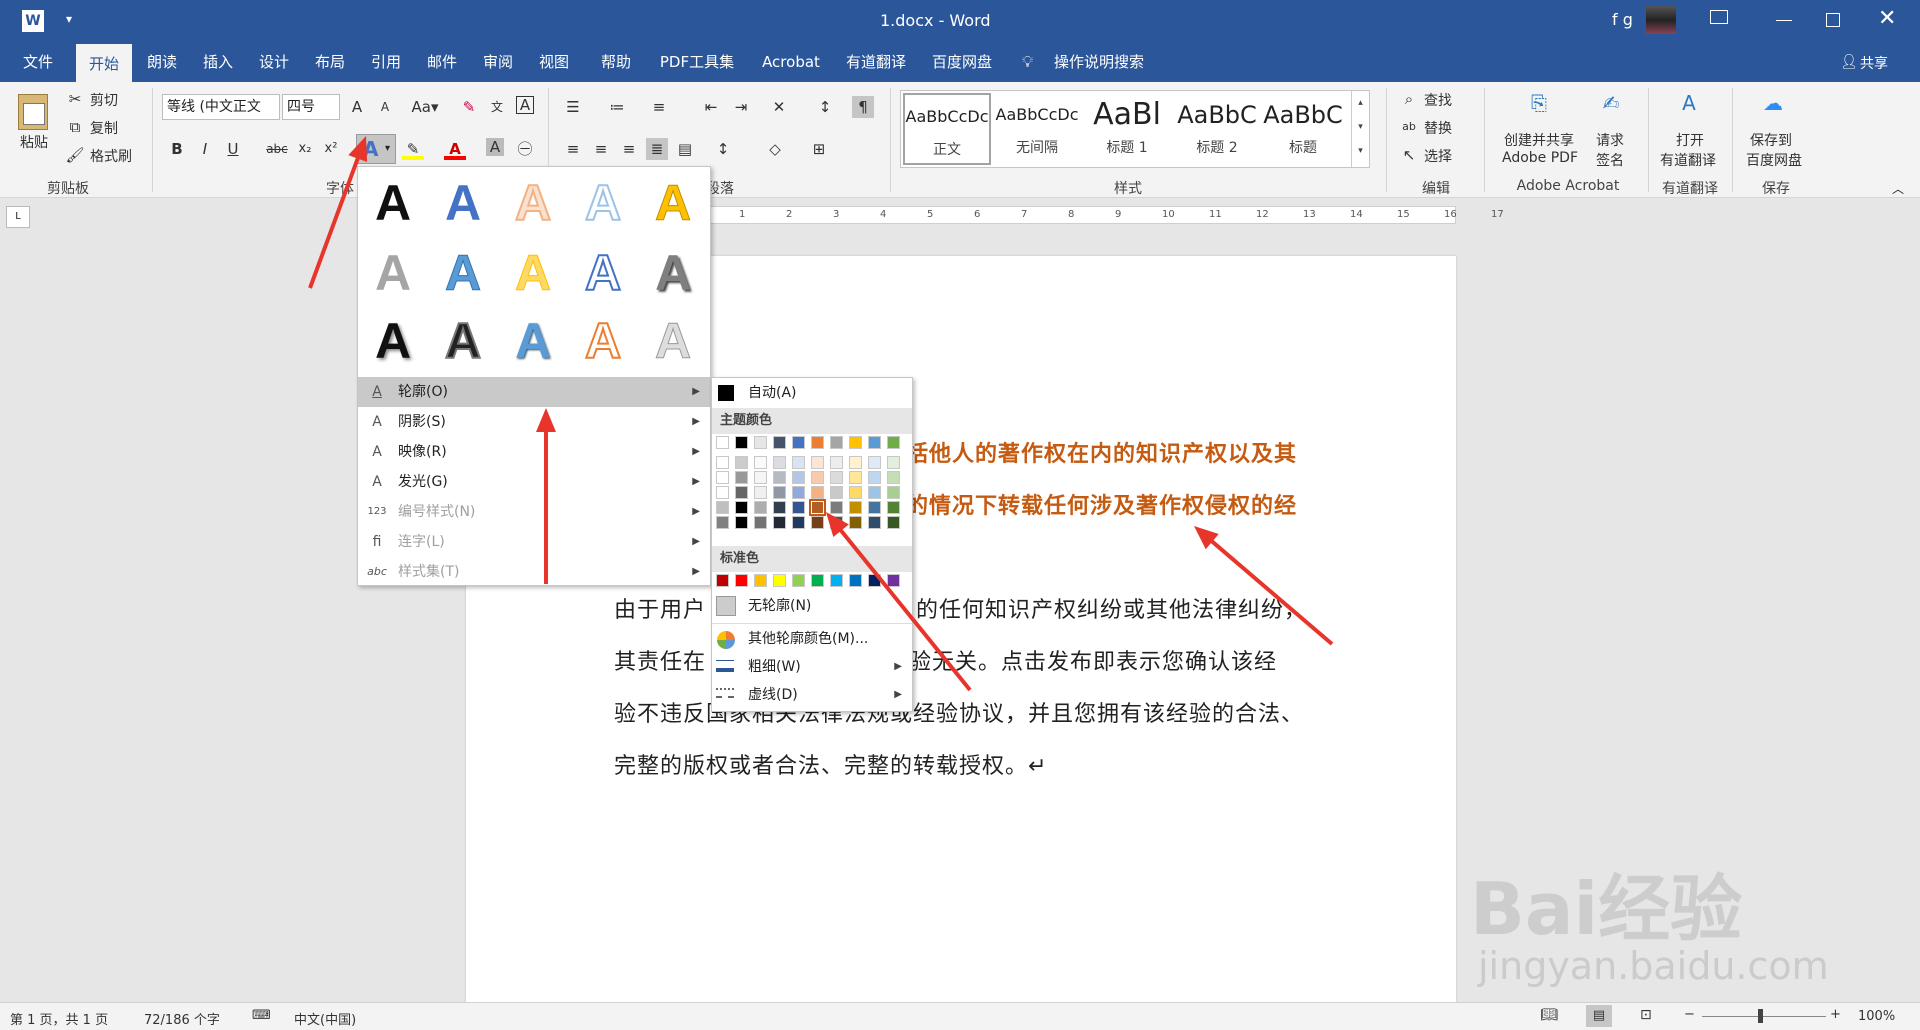 The image size is (1920, 1030). What do you see at coordinates (277, 149) in the screenshot?
I see `strikethrough-button: abc` at bounding box center [277, 149].